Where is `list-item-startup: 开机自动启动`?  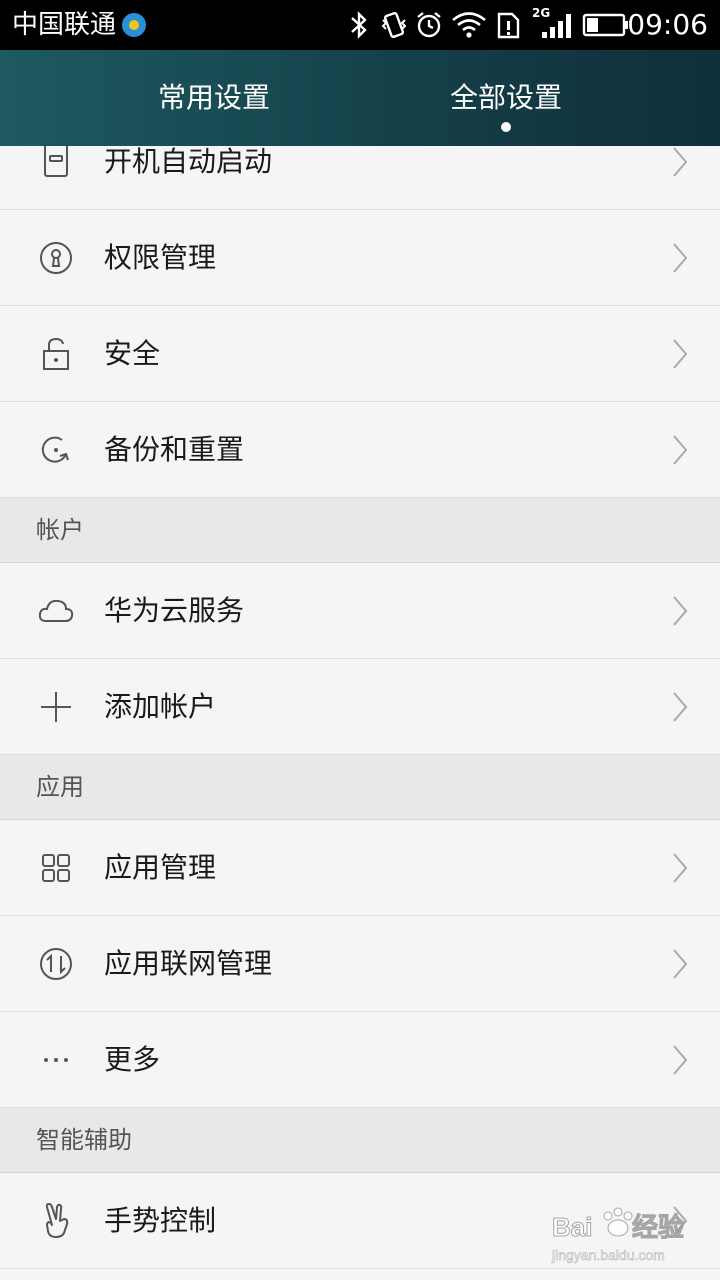
list-item-startup: 开机自动启动 is located at coordinates (360, 178).